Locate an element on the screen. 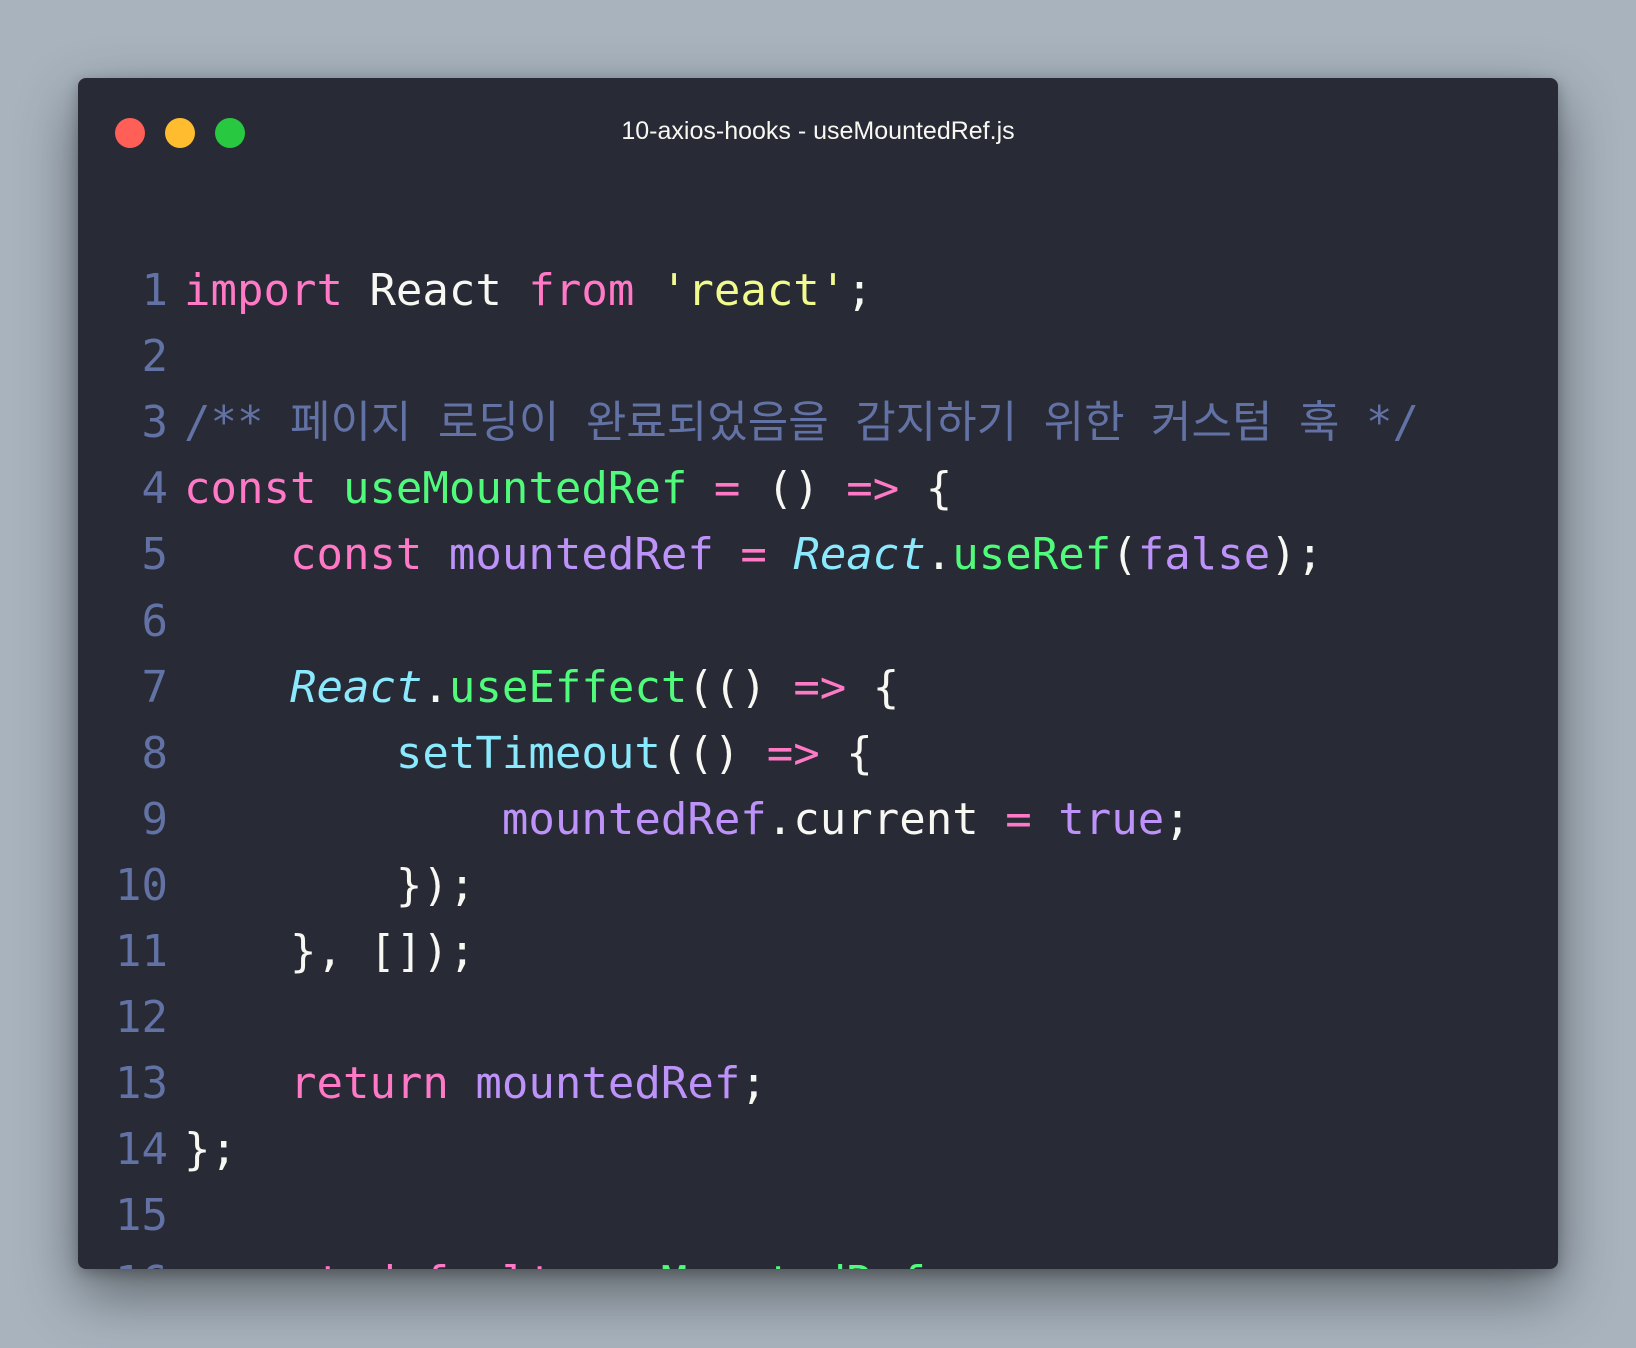 This screenshot has height=1348, width=1636. line-source: }; is located at coordinates (210, 1150).